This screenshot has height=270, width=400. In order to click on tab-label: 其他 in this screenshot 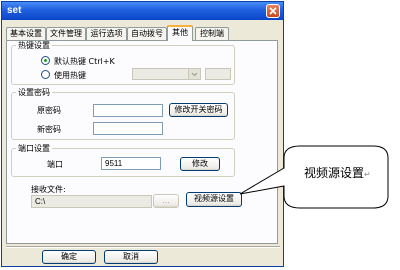, I will do `click(180, 32)`.